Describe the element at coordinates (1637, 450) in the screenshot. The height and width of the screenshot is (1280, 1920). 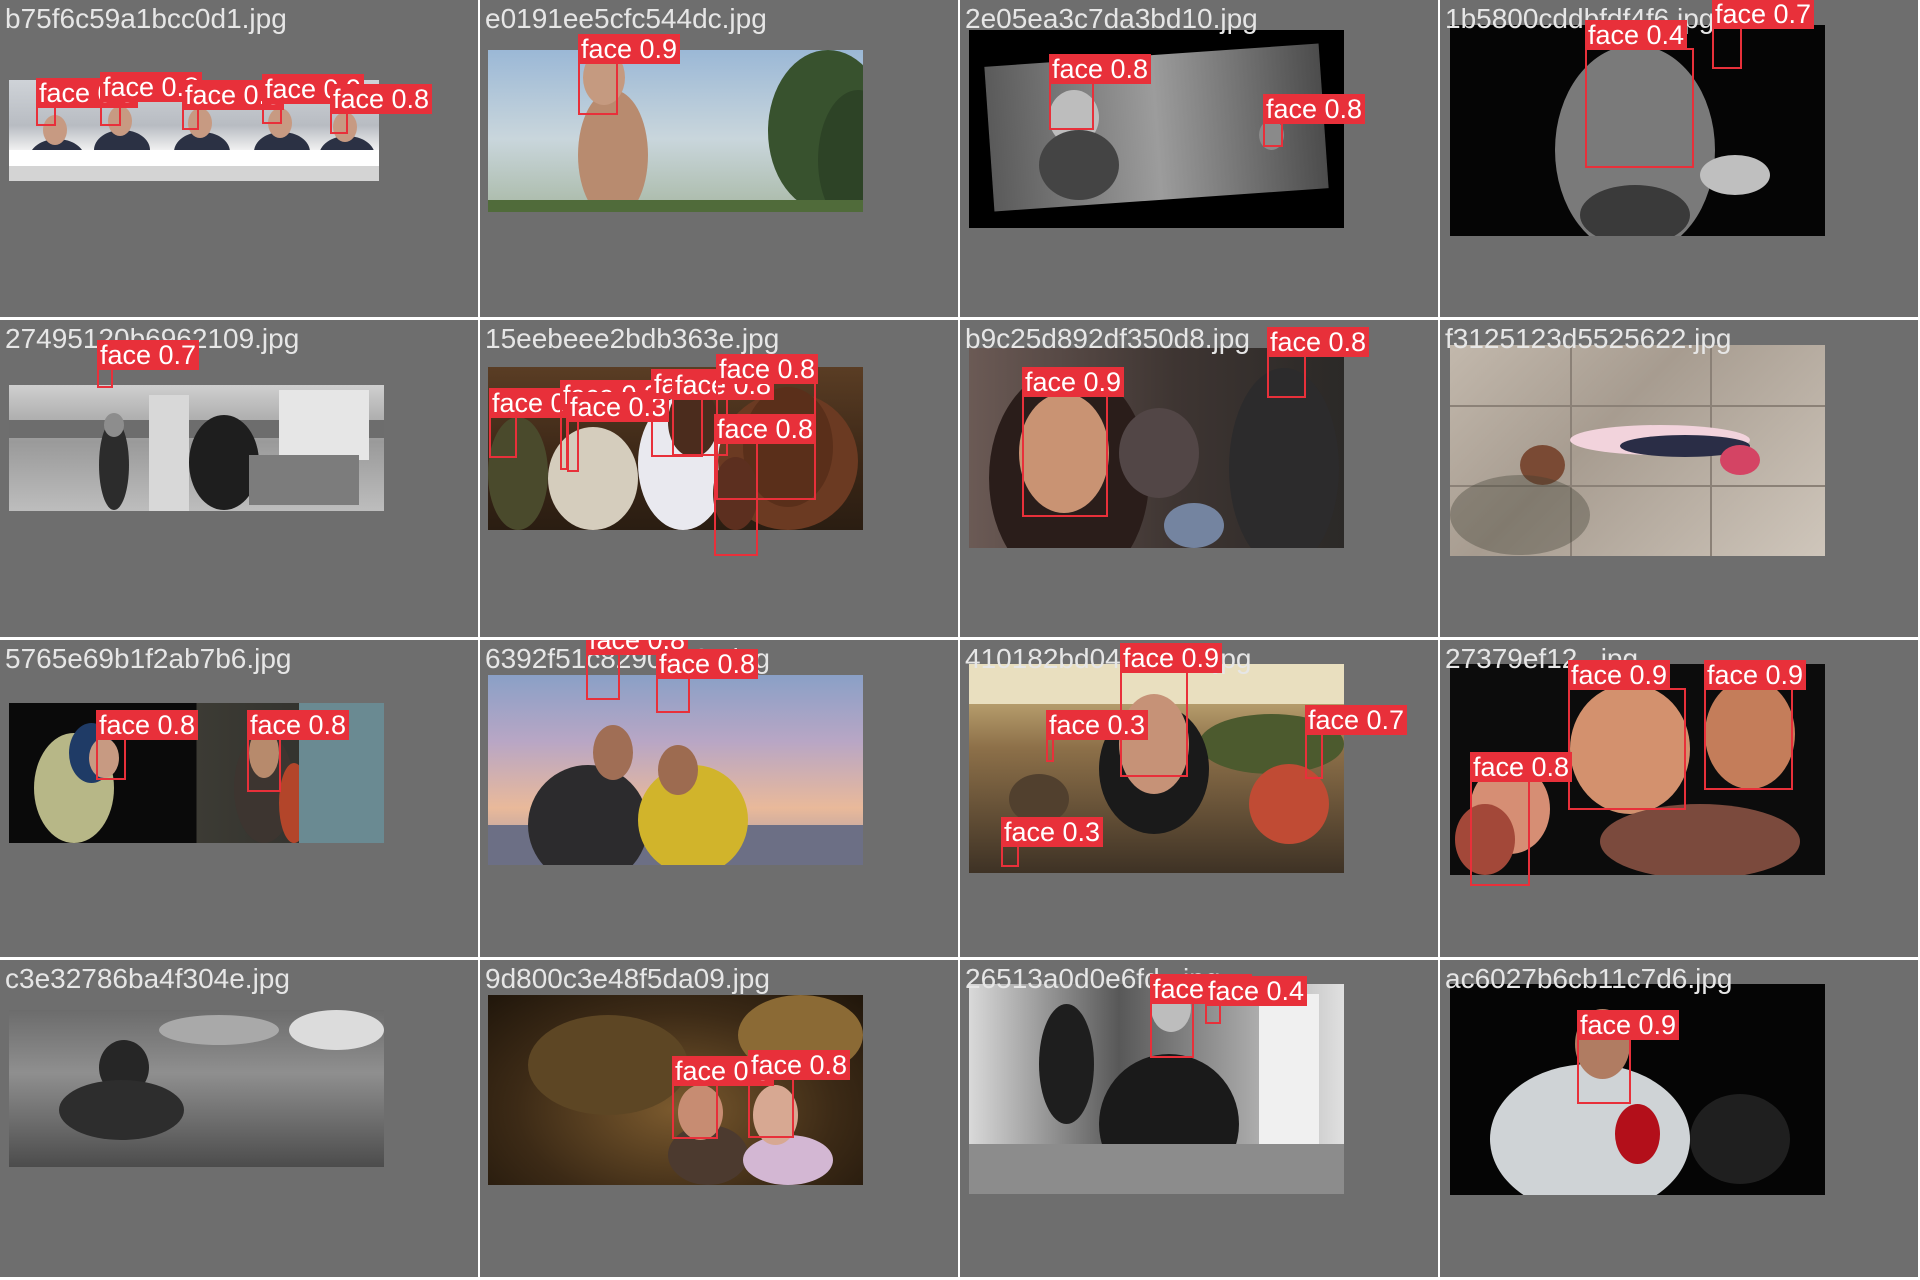
I see `photo-girl-on-pavement` at that location.